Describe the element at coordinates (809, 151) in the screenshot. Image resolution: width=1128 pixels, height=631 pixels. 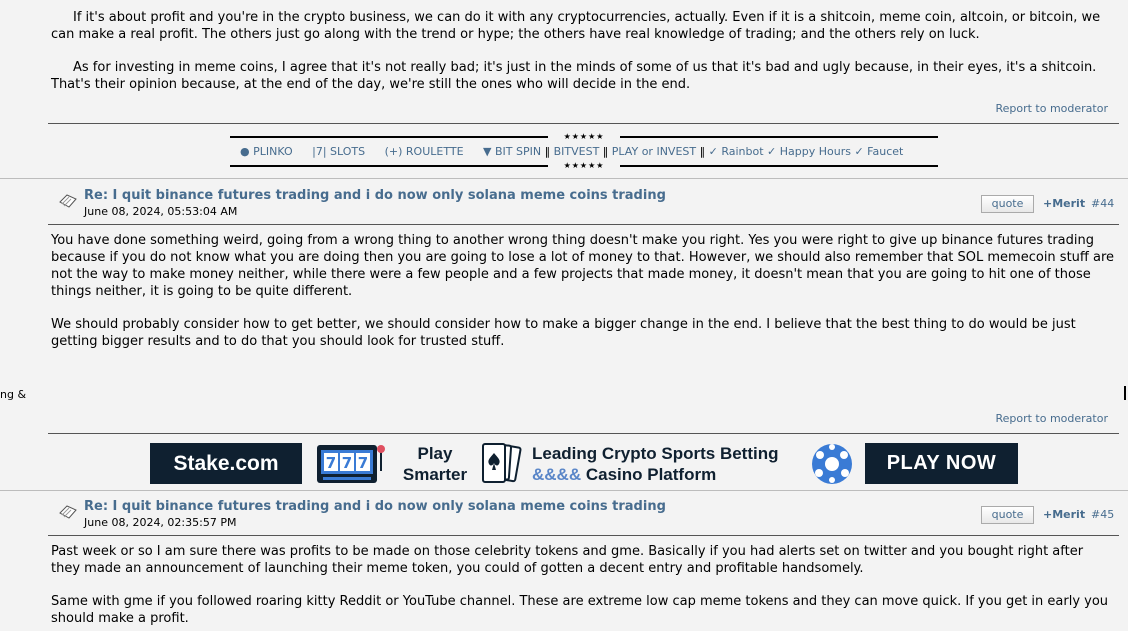
I see `sig-link-happy-hours: ✓ Happy Hours` at that location.